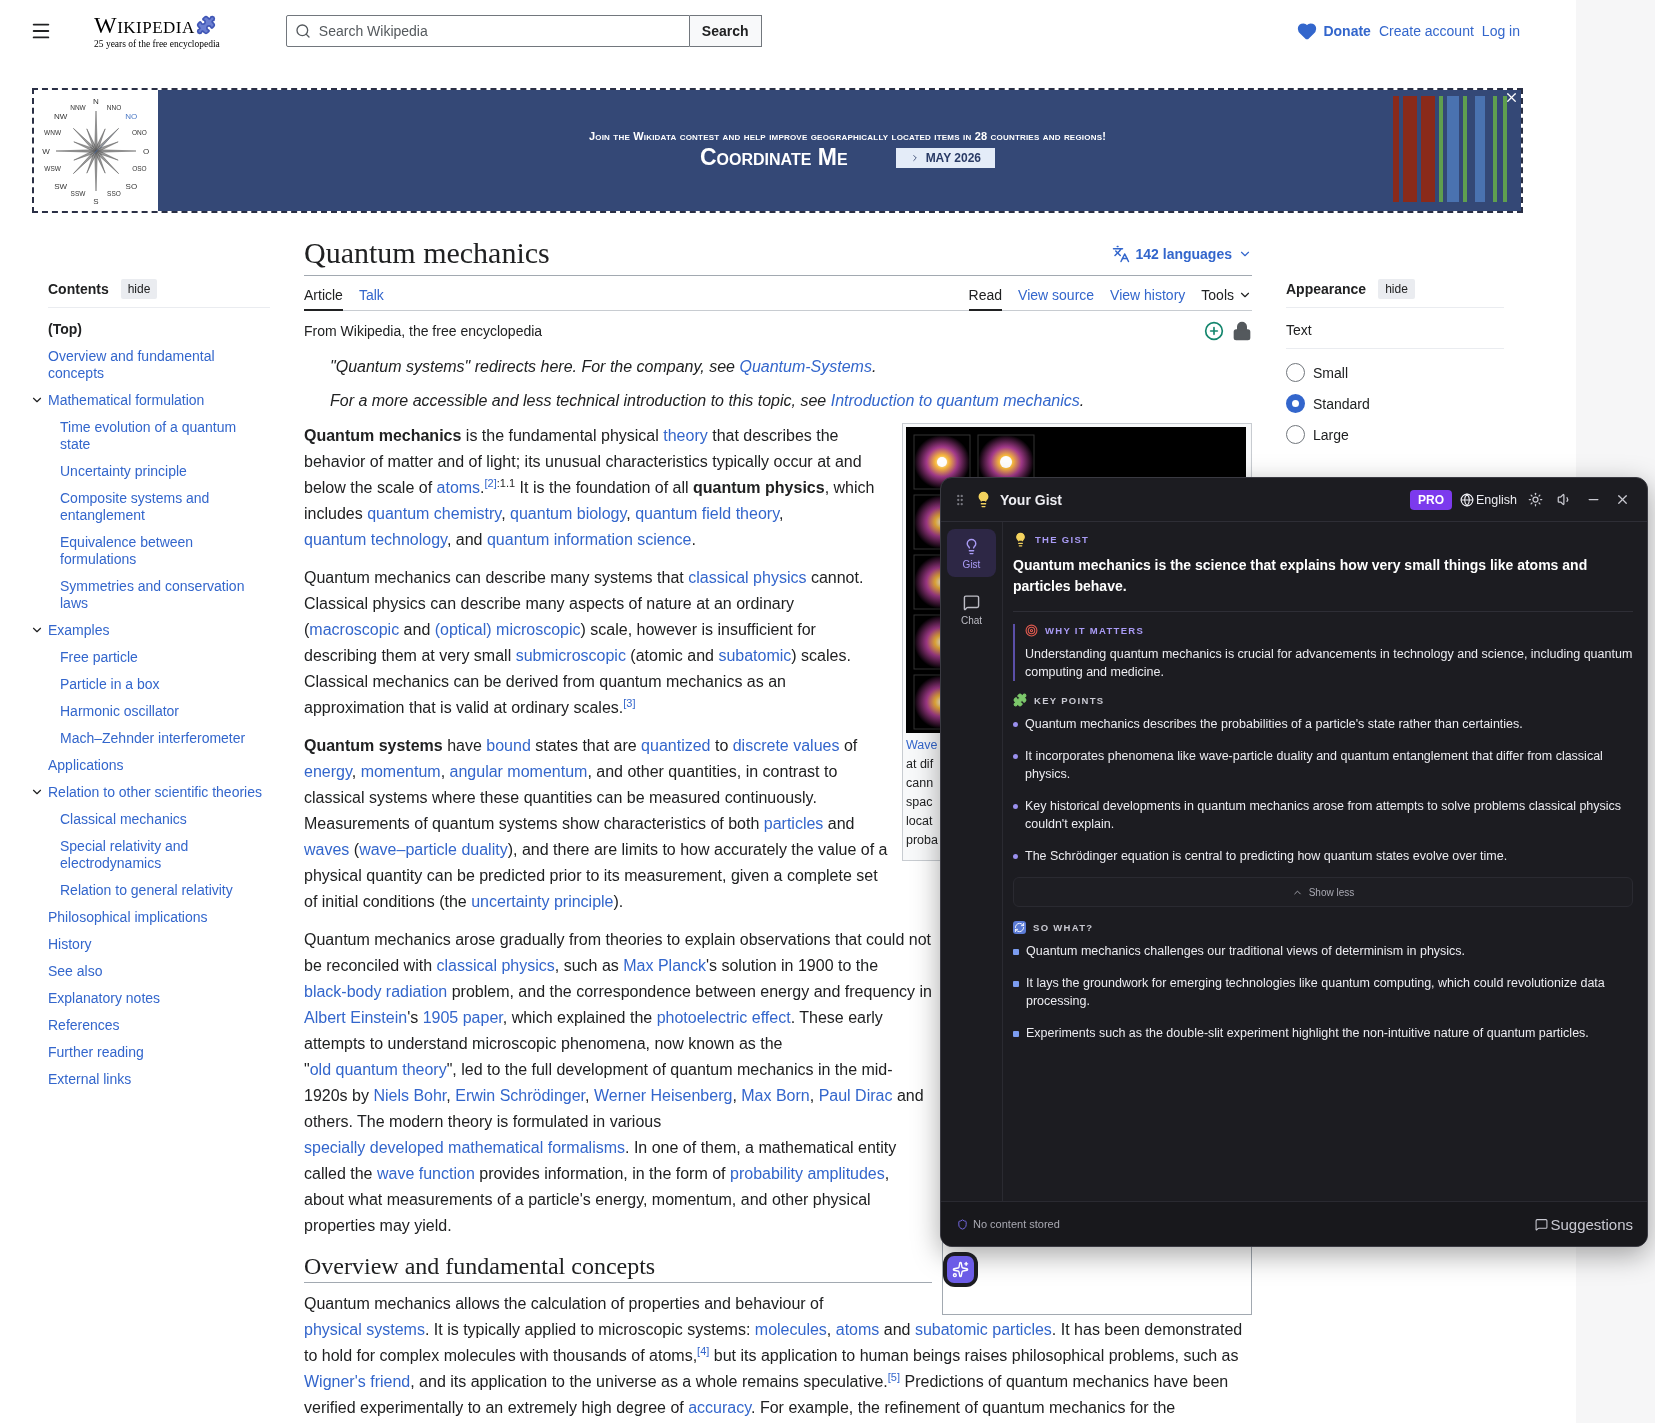  Describe the element at coordinates (165, 595) in the screenshot. I see `toc-link: Symmetries and conservation laws` at that location.